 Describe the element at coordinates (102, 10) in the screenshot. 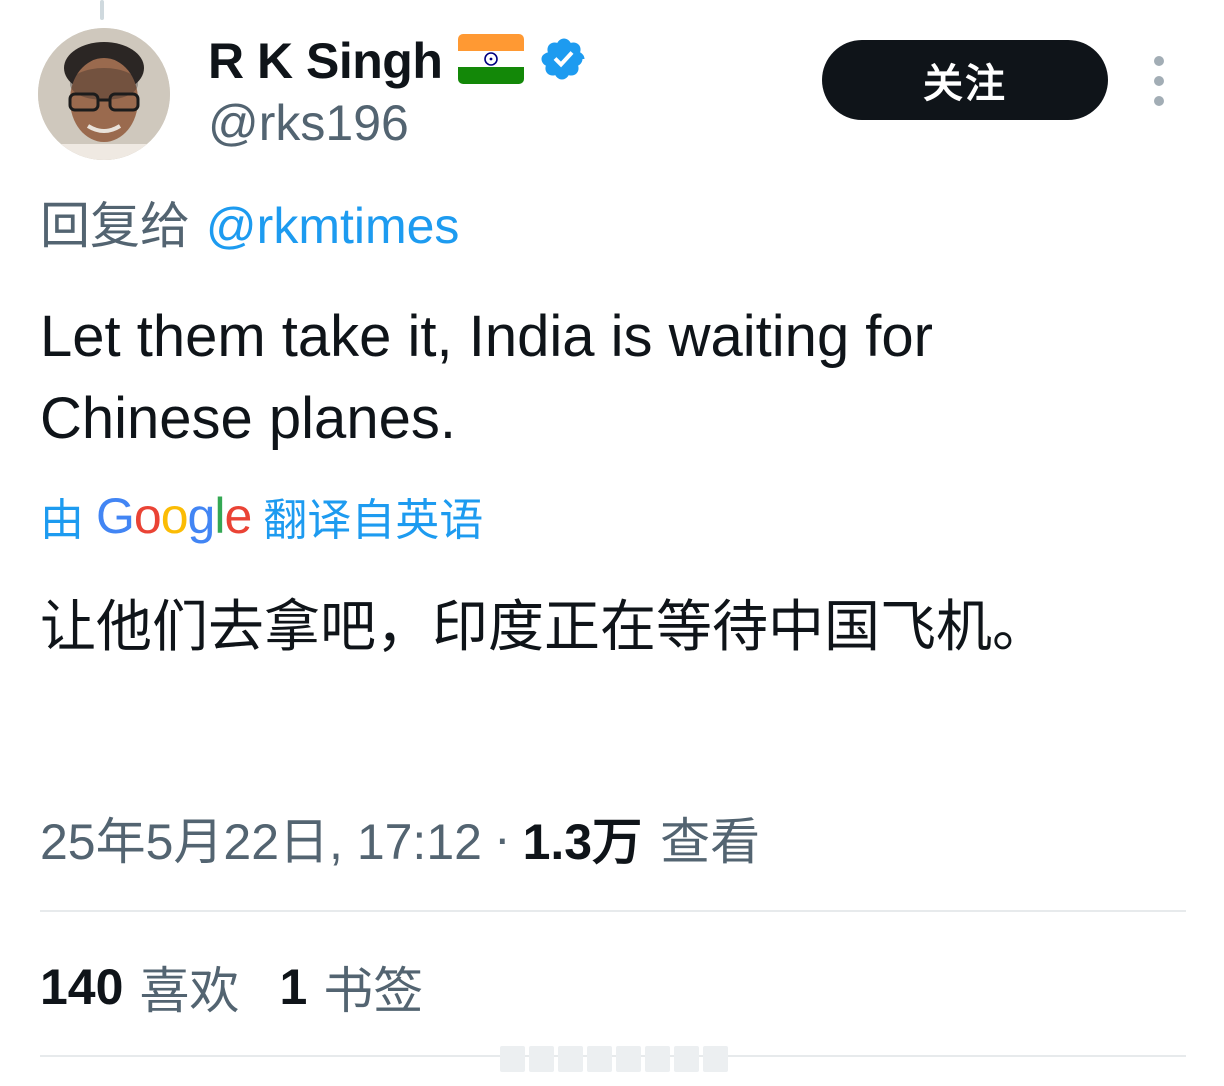

I see `thread-connector-line` at that location.